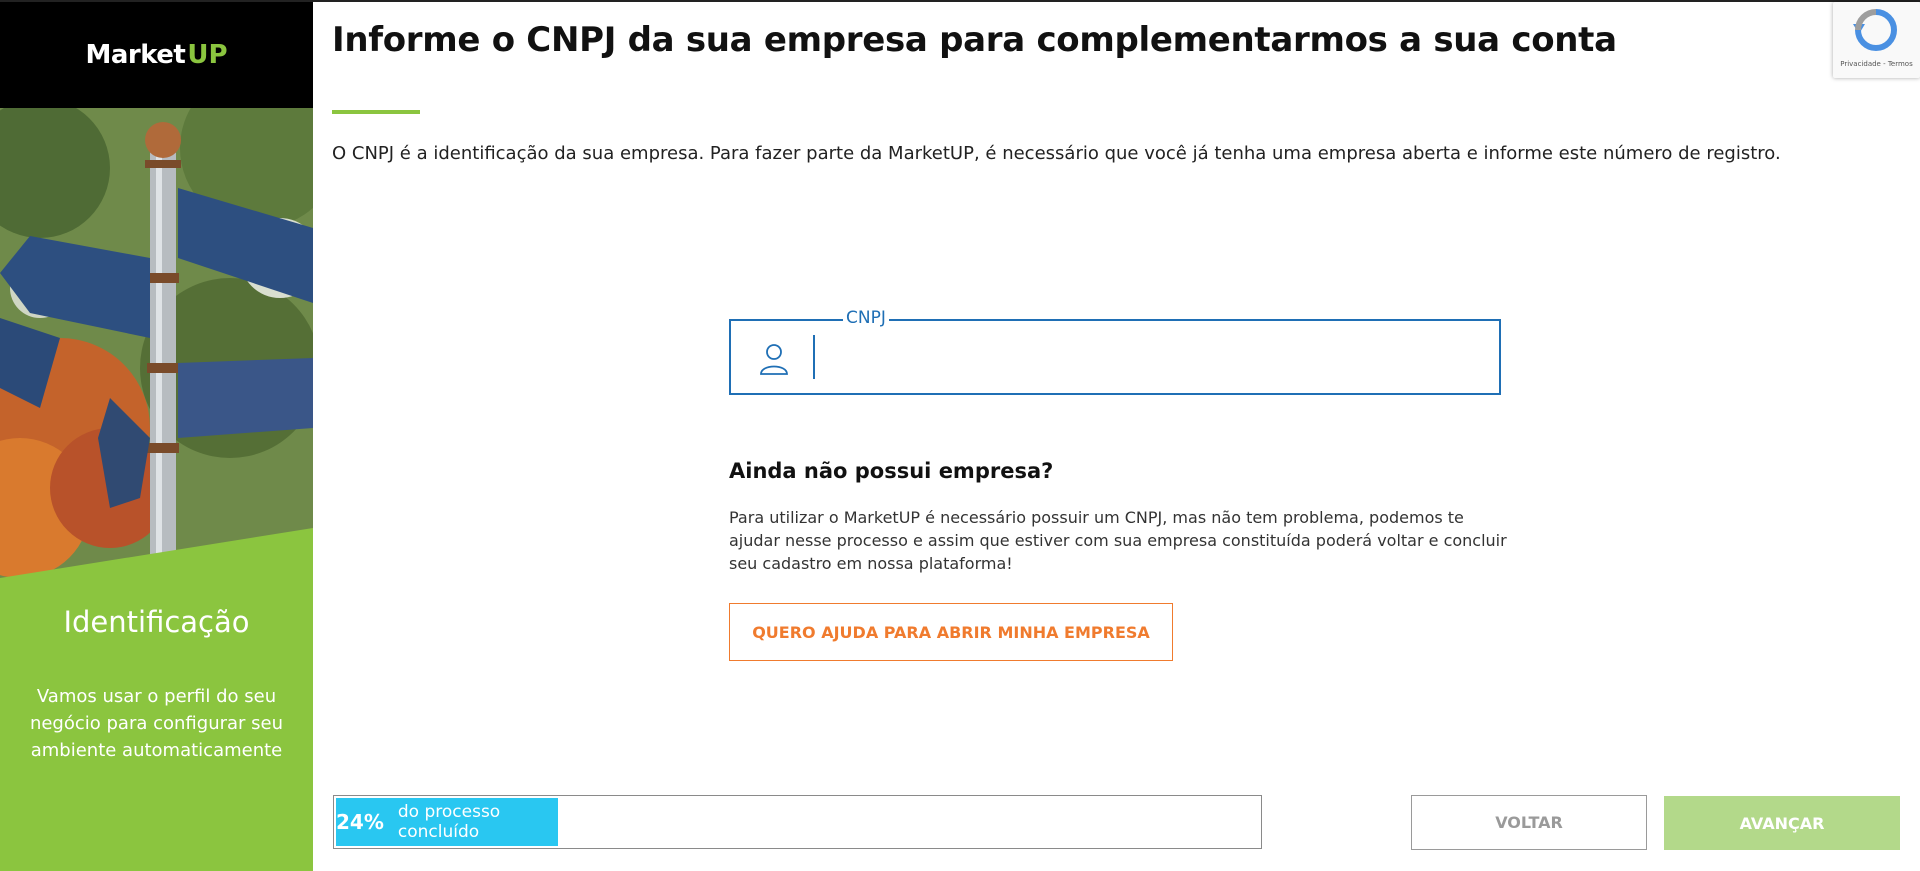 The width and height of the screenshot is (1920, 871). What do you see at coordinates (866, 318) in the screenshot?
I see `cnpj-label: CNPJ` at bounding box center [866, 318].